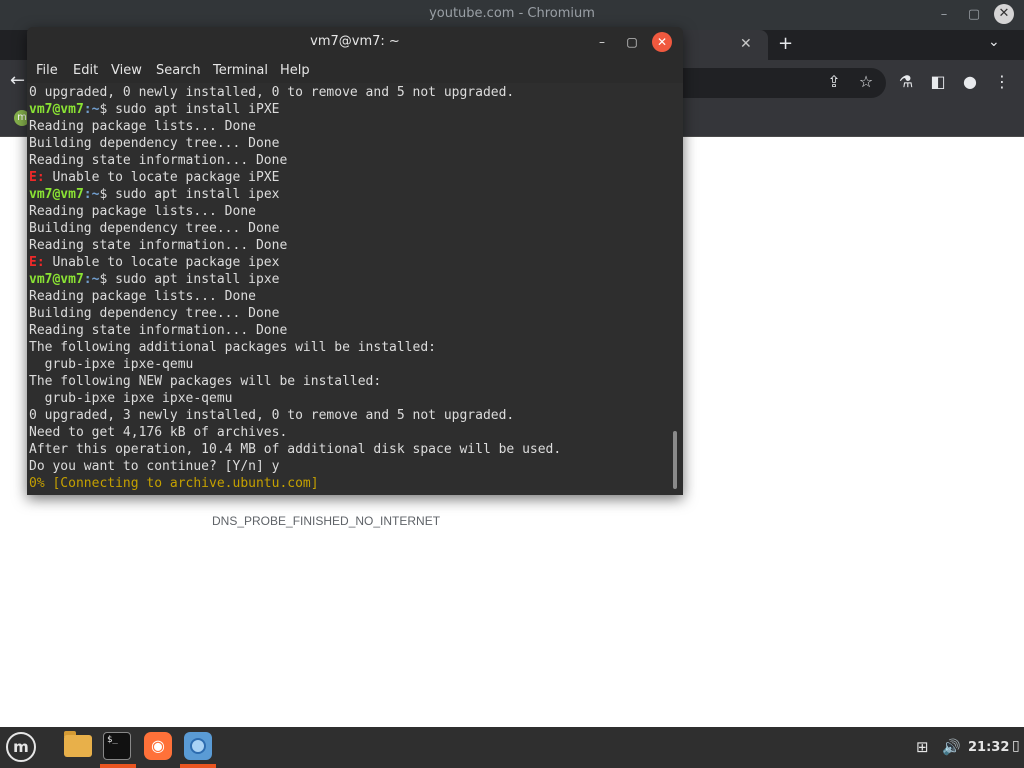 The width and height of the screenshot is (1024, 768). What do you see at coordinates (154, 466) in the screenshot?
I see `output-text: Do you want to continue? [Y/n] y` at bounding box center [154, 466].